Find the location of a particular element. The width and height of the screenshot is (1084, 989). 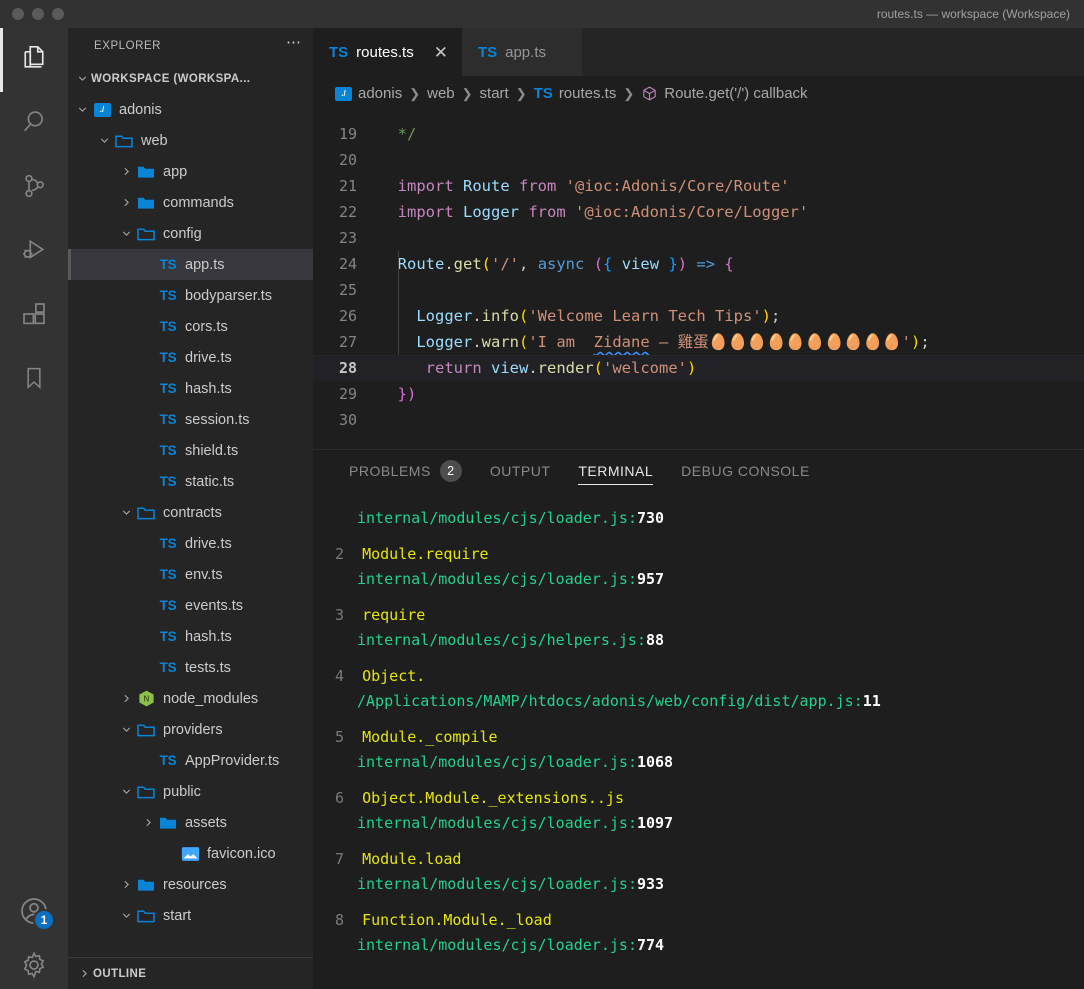

tree-item-app-ts: TS app.ts is located at coordinates (190, 264).